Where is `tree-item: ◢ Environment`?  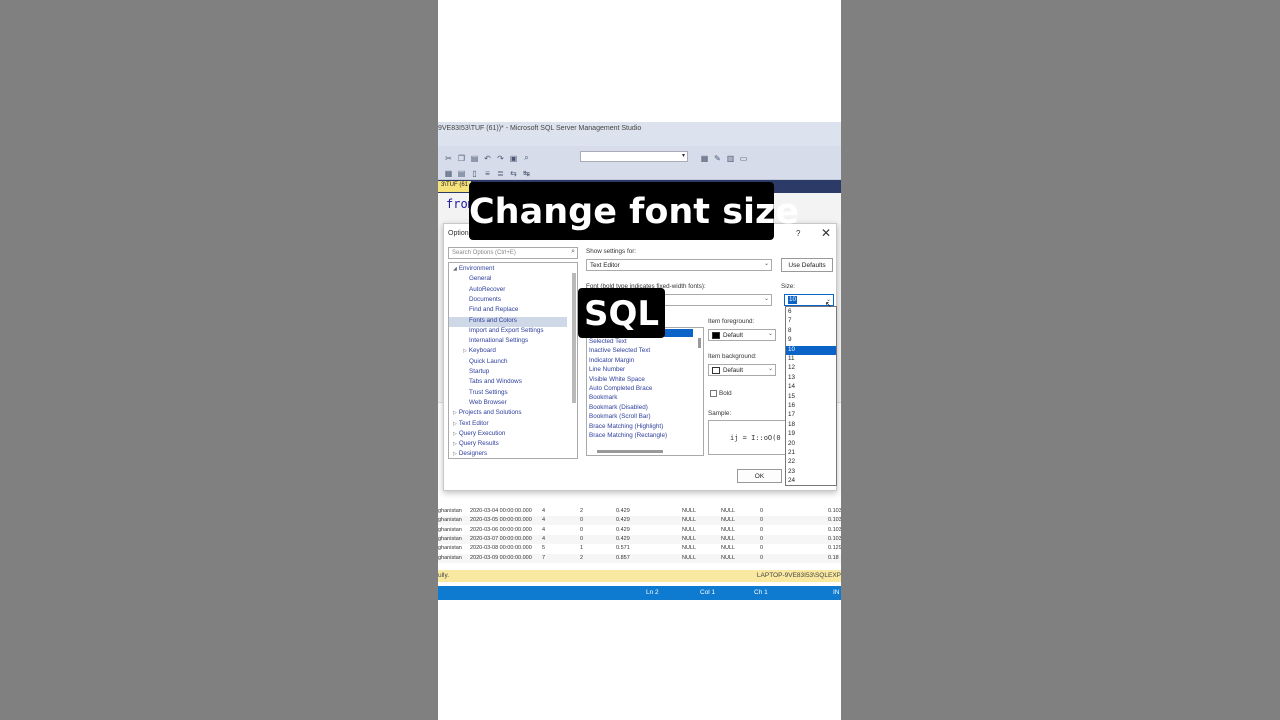 tree-item: ◢ Environment is located at coordinates (473, 270).